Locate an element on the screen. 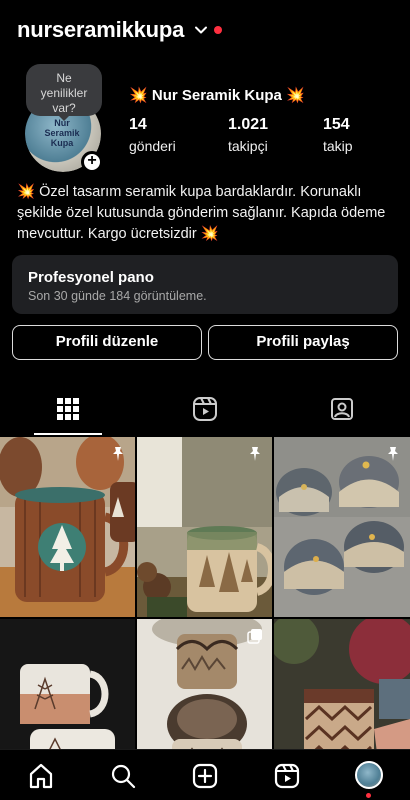  grid-icon is located at coordinates (68, 409).